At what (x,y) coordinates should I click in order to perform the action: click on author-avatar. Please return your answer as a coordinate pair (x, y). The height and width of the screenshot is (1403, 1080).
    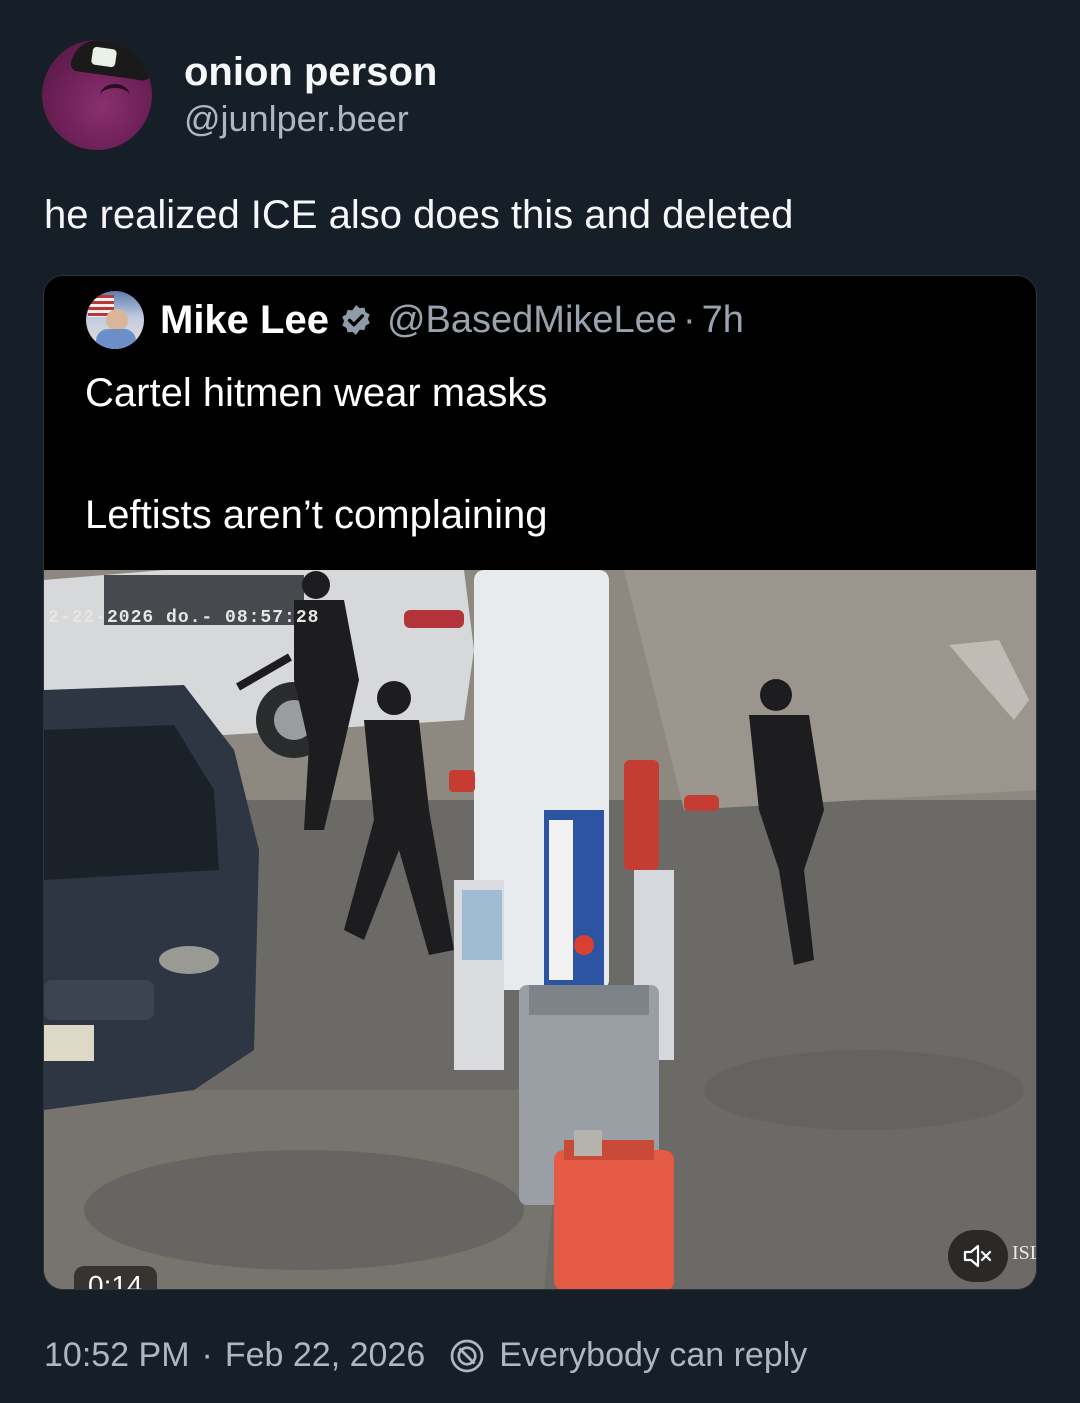
    Looking at the image, I should click on (97, 95).